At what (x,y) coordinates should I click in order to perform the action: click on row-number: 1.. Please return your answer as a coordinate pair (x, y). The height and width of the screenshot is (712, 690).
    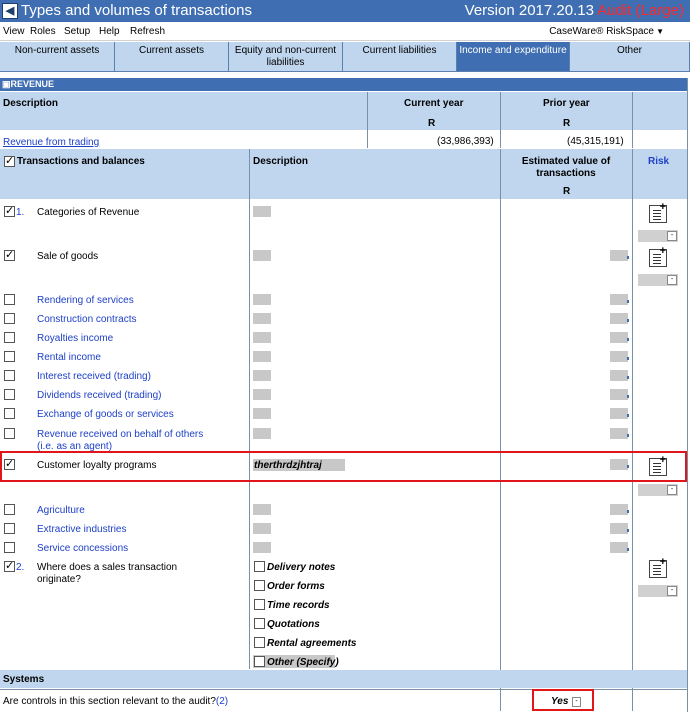
    Looking at the image, I should click on (20, 212).